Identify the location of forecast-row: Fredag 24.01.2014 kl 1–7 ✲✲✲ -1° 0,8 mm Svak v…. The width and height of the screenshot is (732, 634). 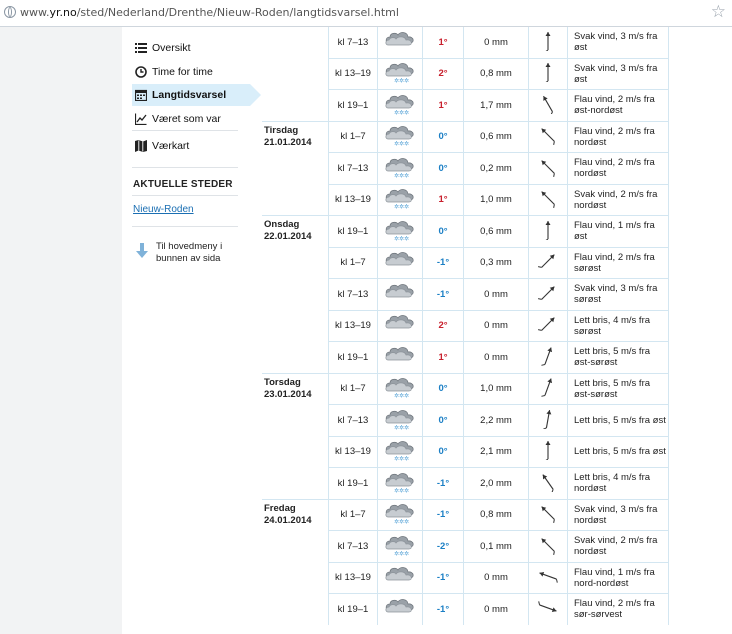
(465, 561).